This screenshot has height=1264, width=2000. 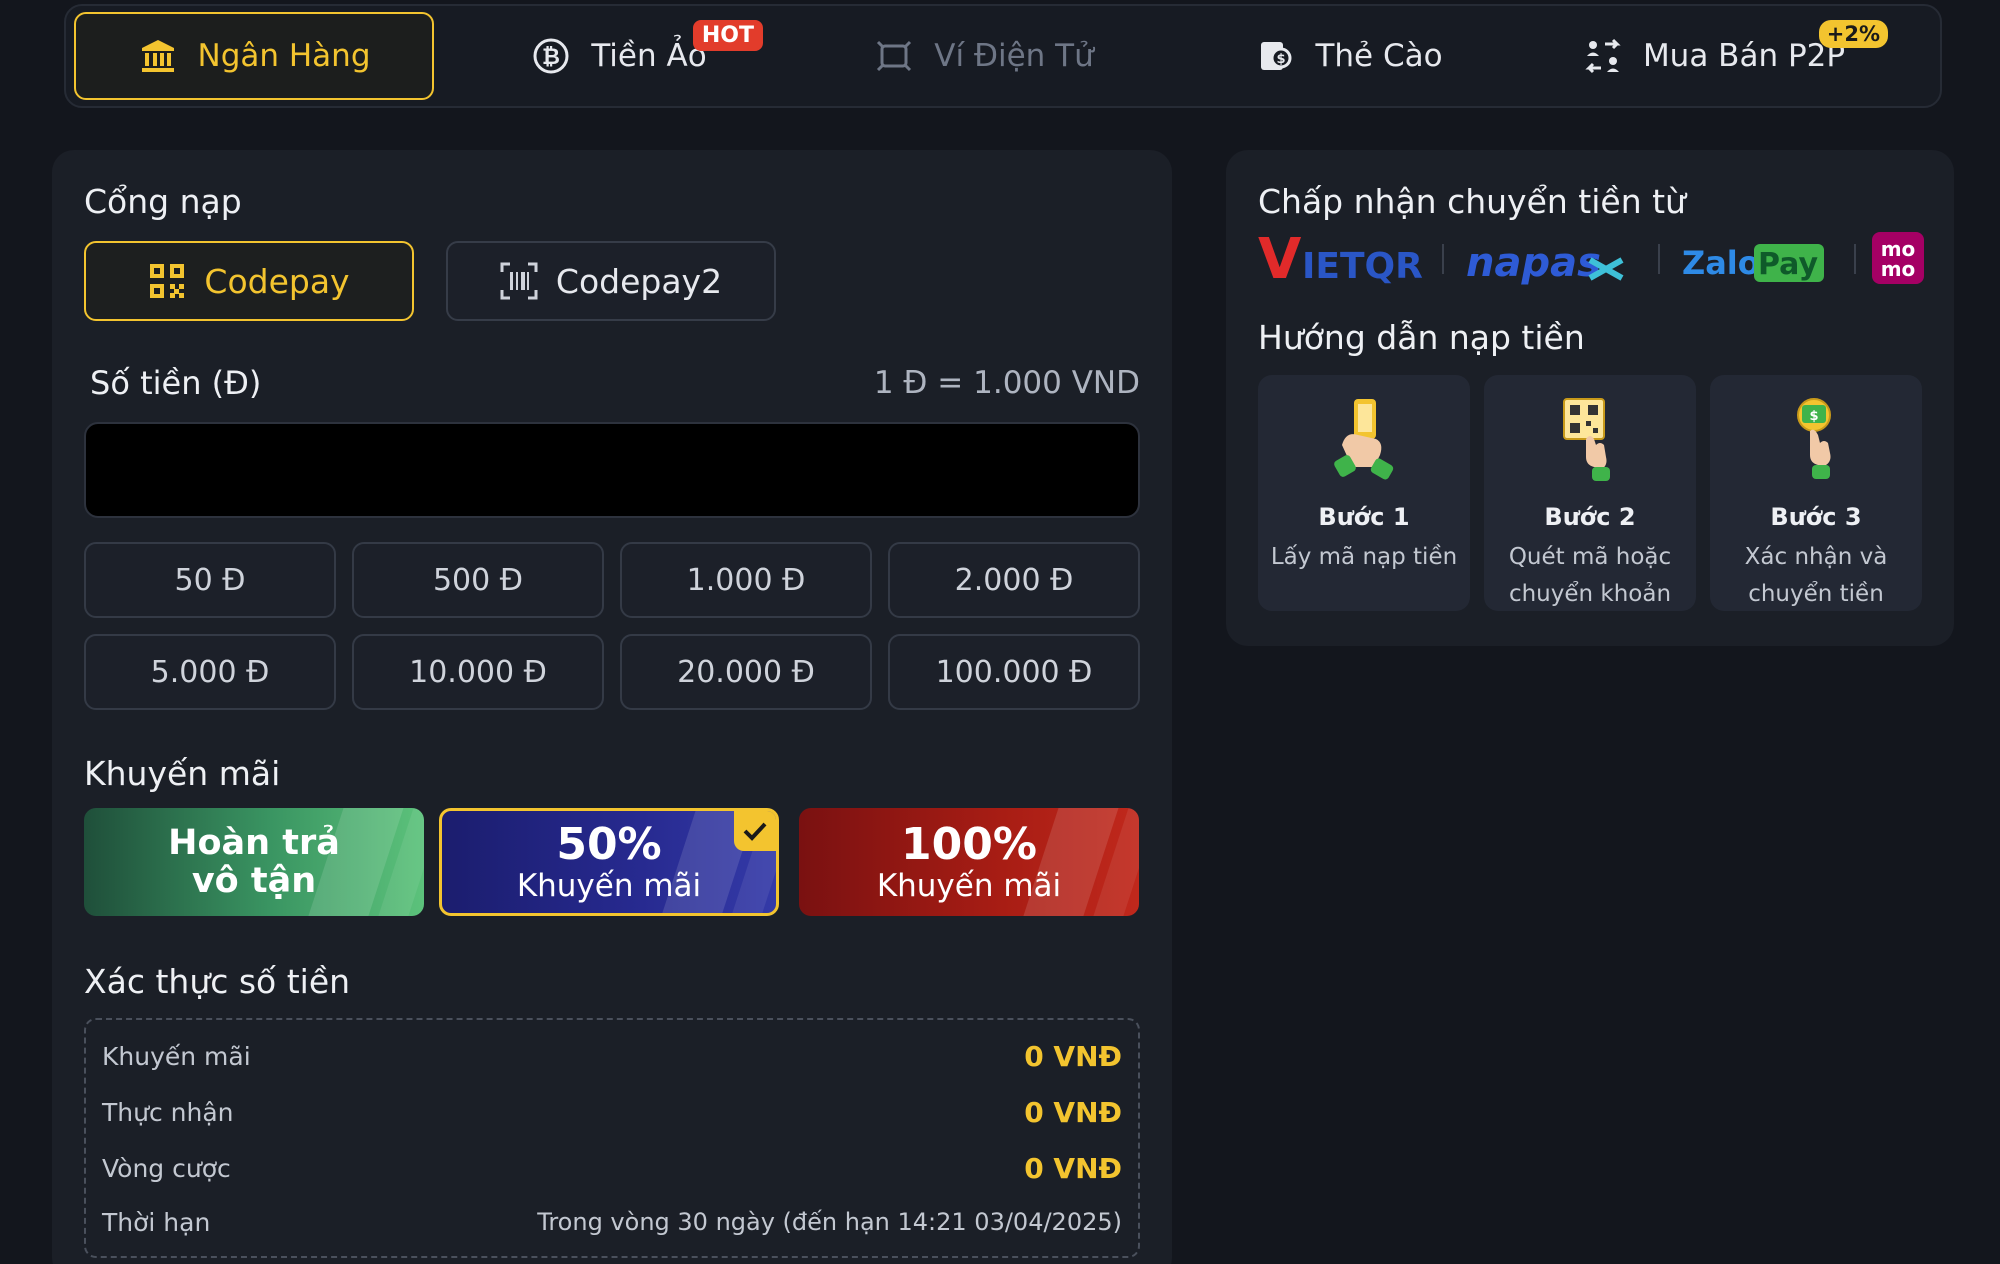 What do you see at coordinates (1586, 439) in the screenshot?
I see `scan-qr-icon` at bounding box center [1586, 439].